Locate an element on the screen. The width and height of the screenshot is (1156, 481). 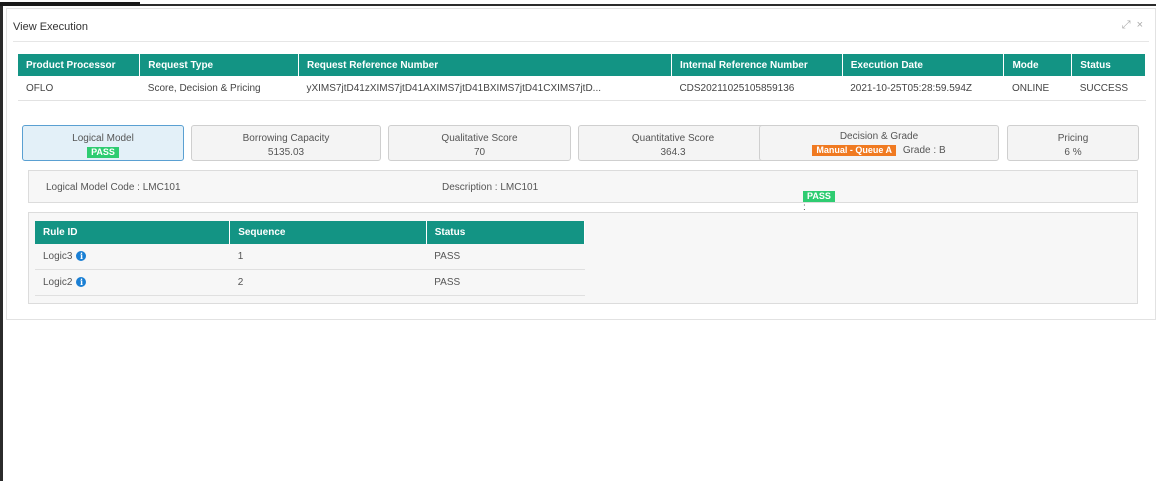
card-qualitative-score-title: Qualitative Score is located at coordinates (479, 138).